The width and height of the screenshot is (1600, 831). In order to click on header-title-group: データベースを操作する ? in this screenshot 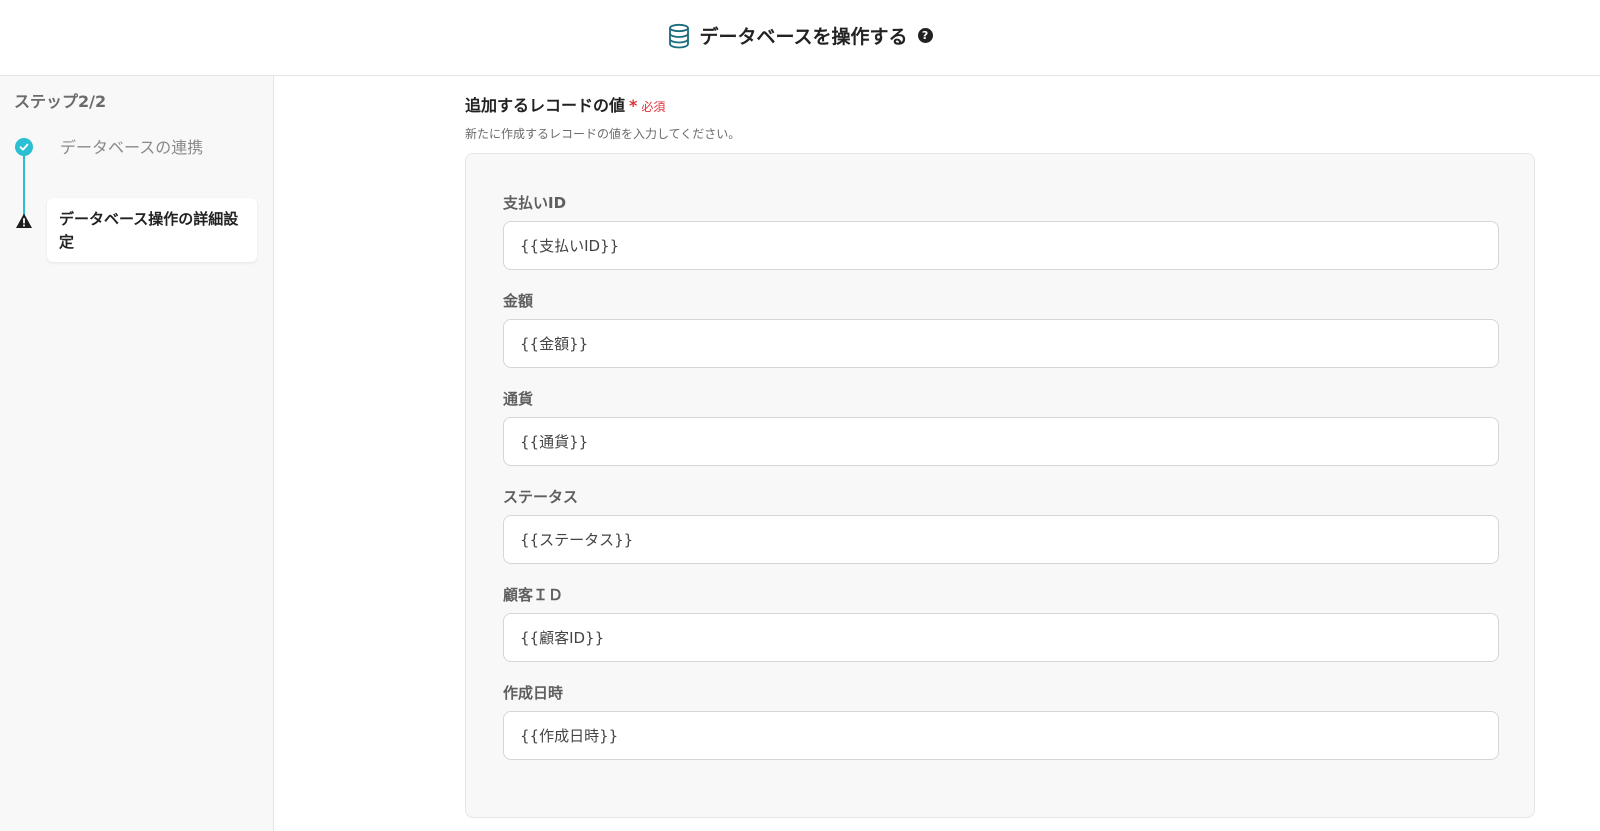, I will do `click(800, 35)`.